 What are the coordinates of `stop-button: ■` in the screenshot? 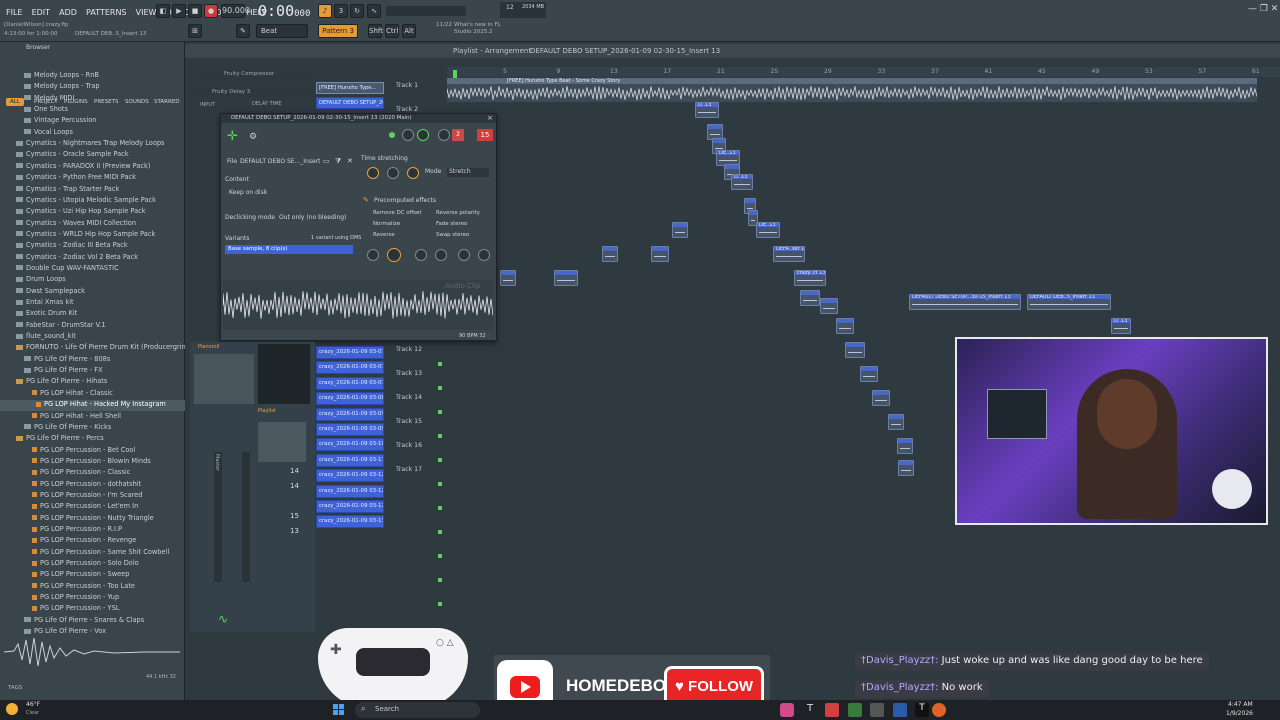 It's located at (195, 11).